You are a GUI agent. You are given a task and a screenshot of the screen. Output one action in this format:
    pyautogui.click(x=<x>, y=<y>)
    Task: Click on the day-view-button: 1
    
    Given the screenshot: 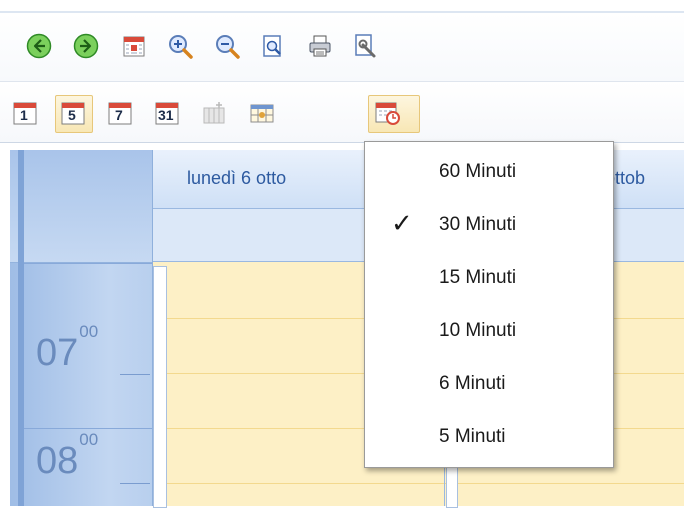 What is the action you would take?
    pyautogui.click(x=25, y=113)
    